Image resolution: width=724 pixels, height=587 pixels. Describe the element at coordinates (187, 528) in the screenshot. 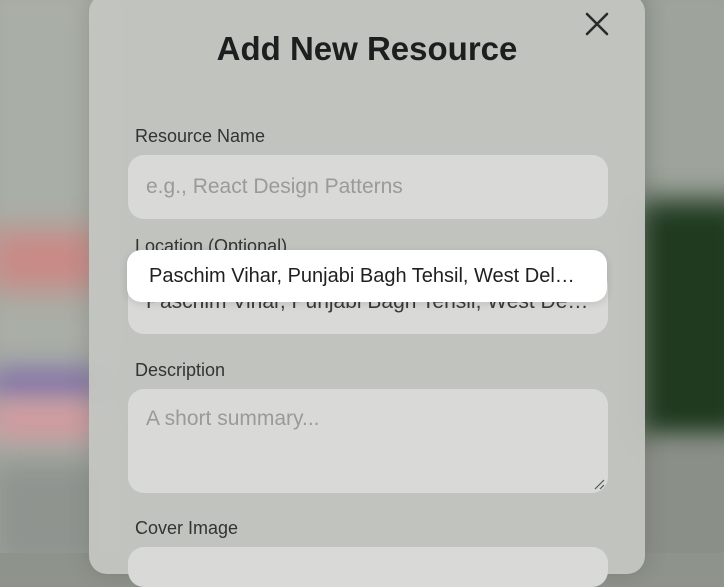

I see `cover-image-label: Cover Image` at that location.